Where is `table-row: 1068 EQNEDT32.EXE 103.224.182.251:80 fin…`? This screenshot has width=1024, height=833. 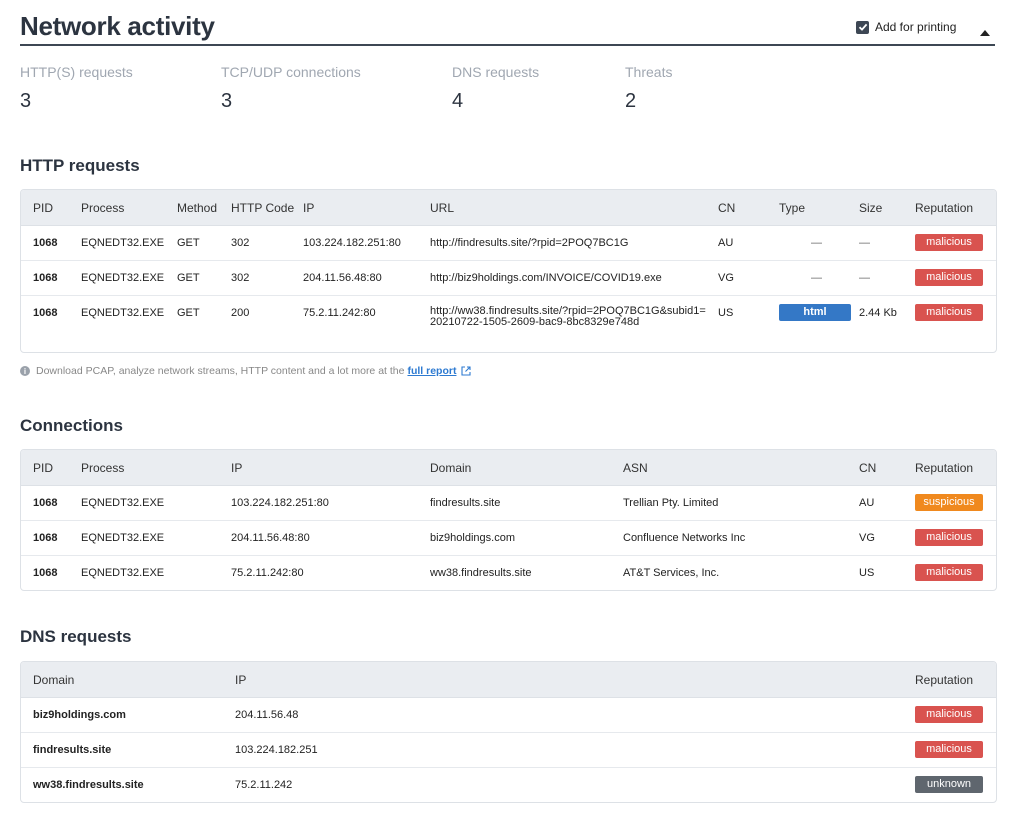
table-row: 1068 EQNEDT32.EXE 103.224.182.251:80 fin… is located at coordinates (508, 503).